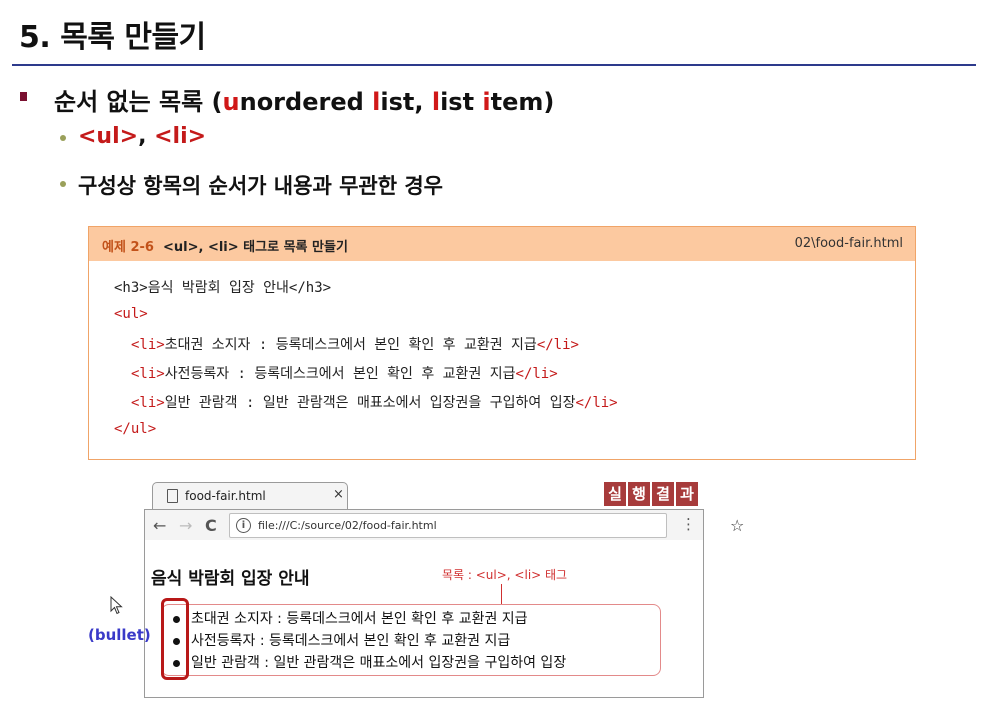 This screenshot has width=989, height=714. I want to click on tag-names-line: <ul>, <li>, so click(142, 136).